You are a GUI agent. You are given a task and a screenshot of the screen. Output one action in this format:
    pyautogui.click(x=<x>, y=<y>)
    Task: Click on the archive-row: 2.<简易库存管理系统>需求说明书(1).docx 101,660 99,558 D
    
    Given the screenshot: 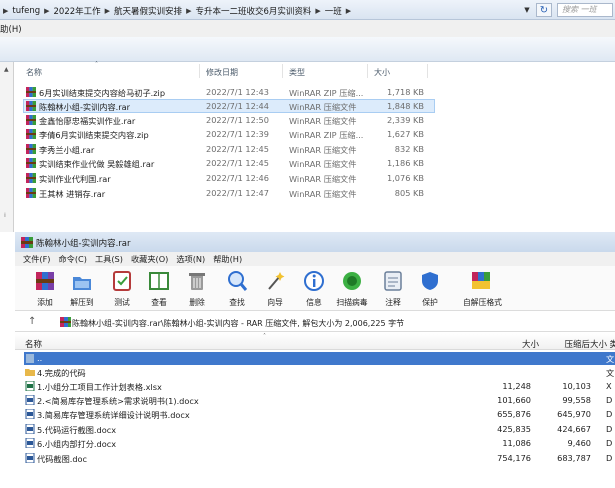 What is the action you would take?
    pyautogui.click(x=319, y=400)
    